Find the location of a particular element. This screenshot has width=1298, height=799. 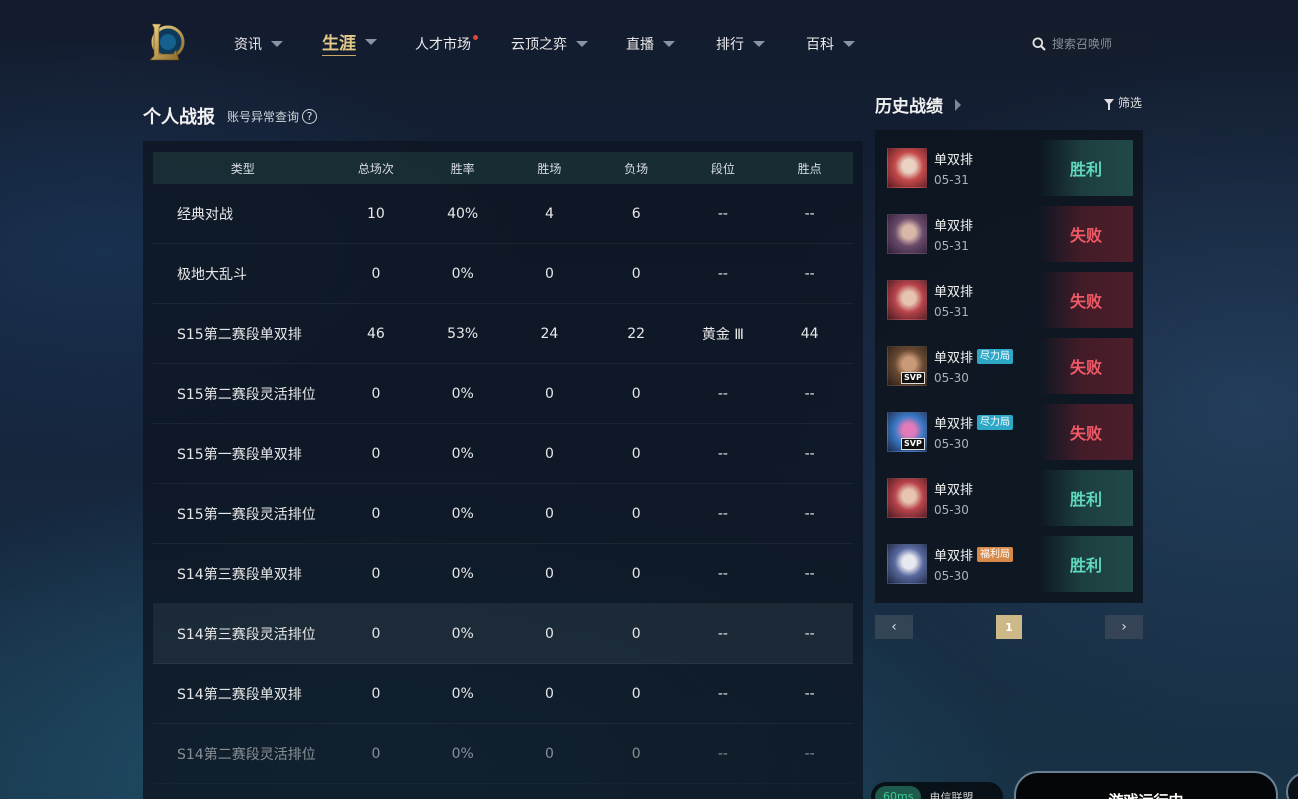

match-info: 单双排 尽力局 05-30 is located at coordinates (994, 432).